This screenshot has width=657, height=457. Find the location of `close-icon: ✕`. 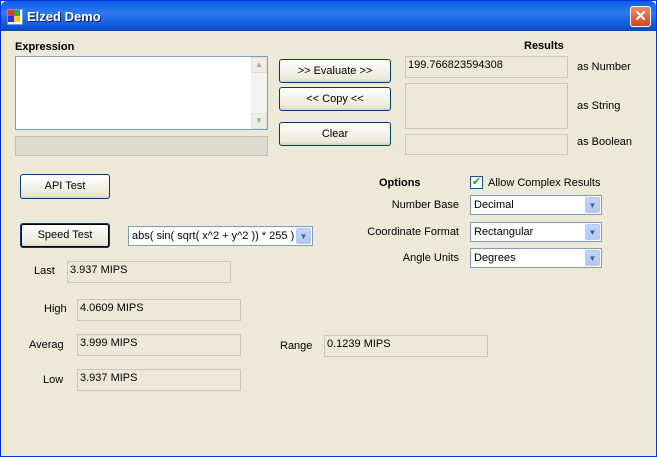

close-icon: ✕ is located at coordinates (640, 16).